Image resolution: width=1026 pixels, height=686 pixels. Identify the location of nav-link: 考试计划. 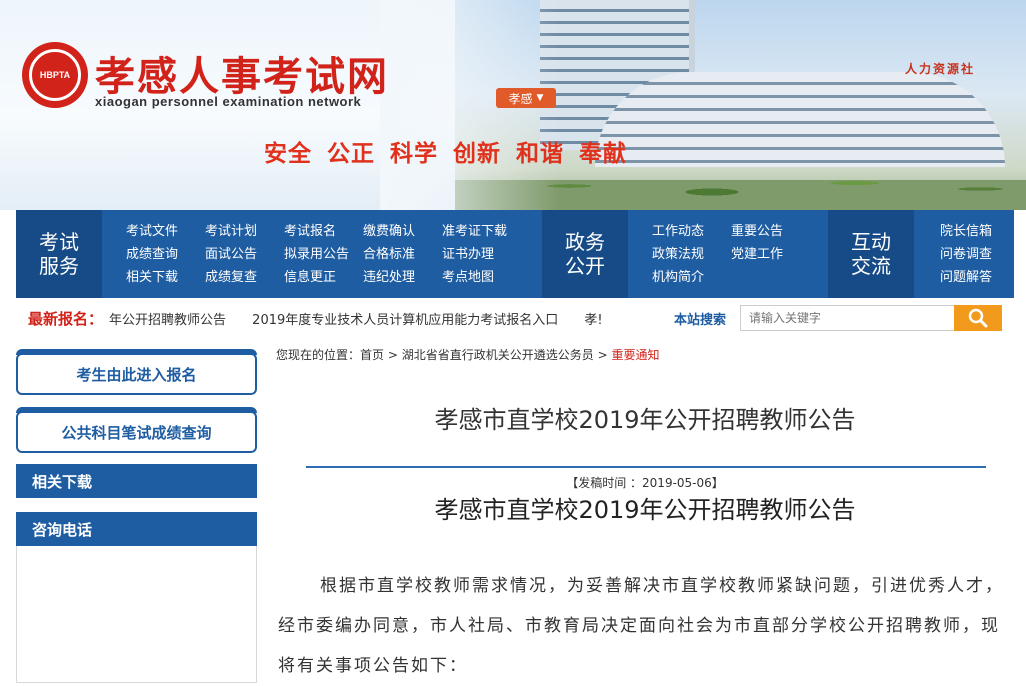
(244, 231).